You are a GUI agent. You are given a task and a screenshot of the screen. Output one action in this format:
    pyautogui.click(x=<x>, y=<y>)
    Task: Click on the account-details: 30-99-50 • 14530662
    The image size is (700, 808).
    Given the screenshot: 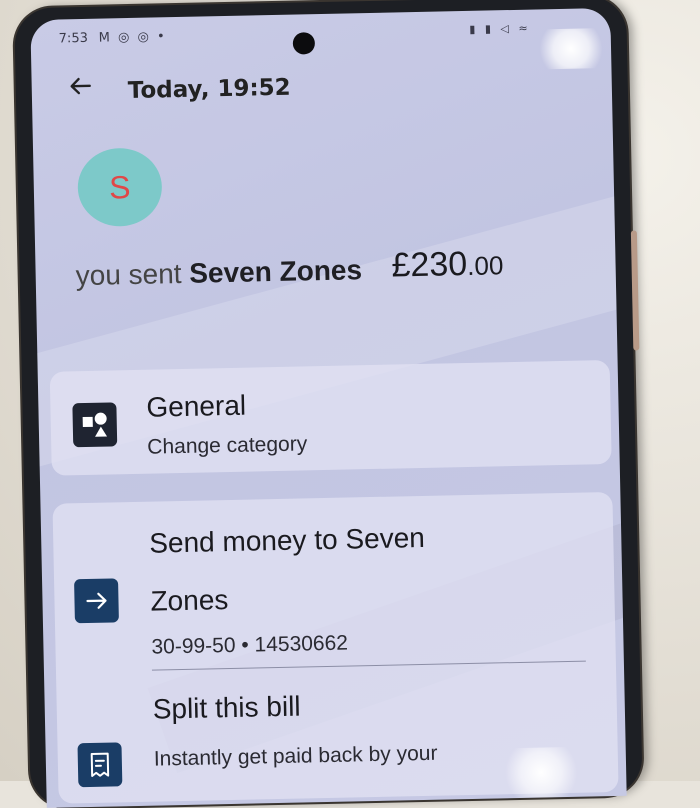 What is the action you would take?
    pyautogui.click(x=250, y=645)
    